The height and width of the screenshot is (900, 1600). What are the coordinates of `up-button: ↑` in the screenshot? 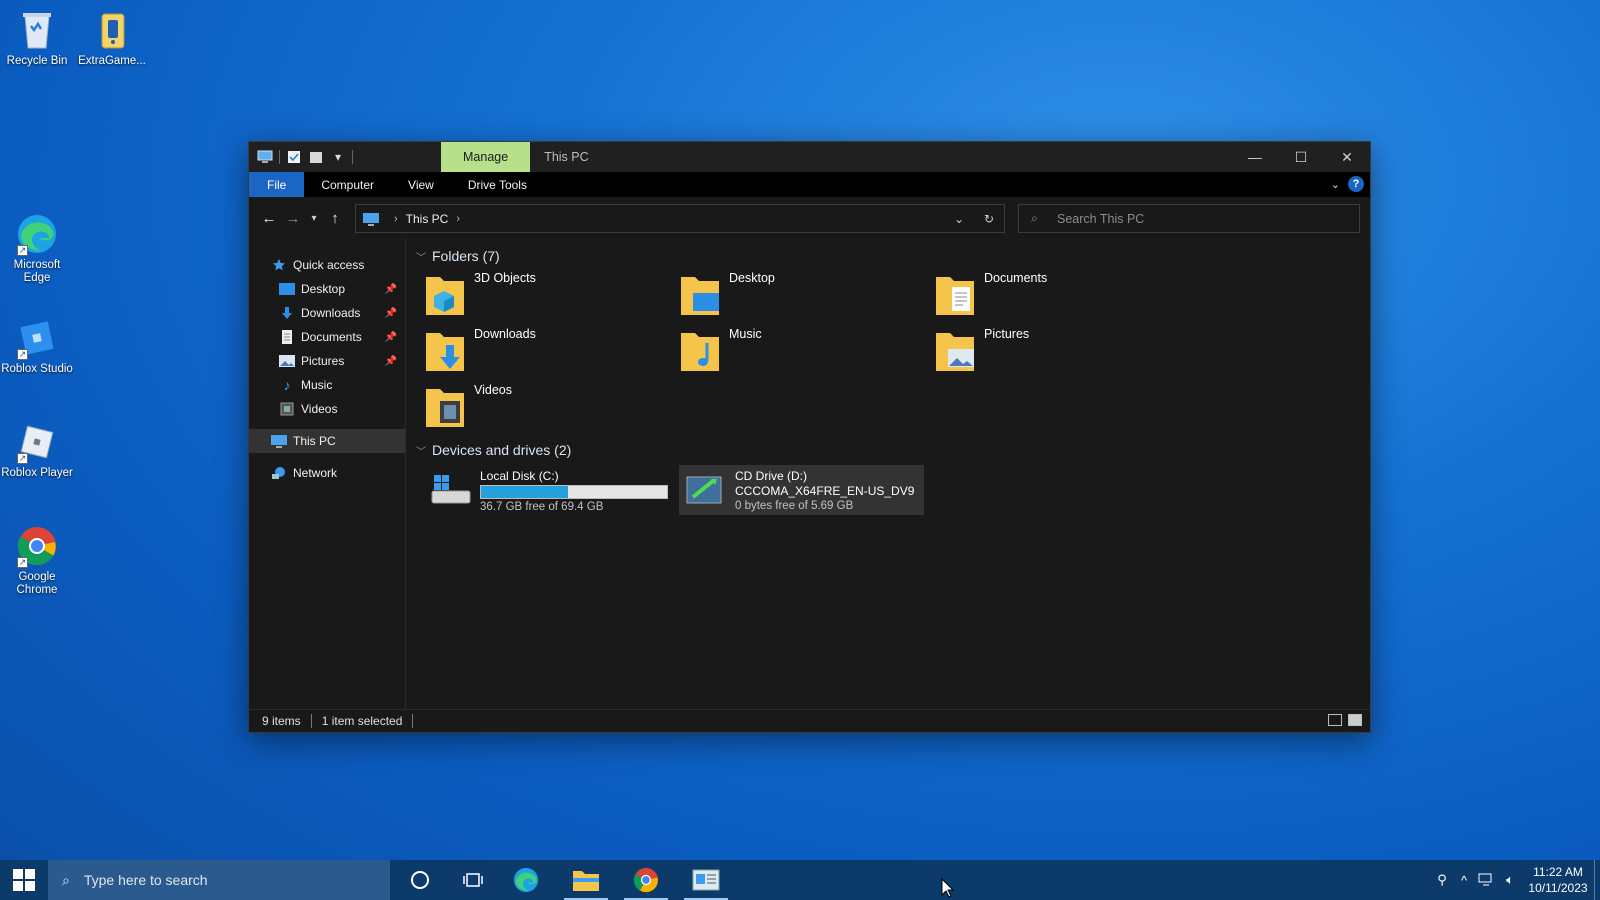 It's located at (335, 218).